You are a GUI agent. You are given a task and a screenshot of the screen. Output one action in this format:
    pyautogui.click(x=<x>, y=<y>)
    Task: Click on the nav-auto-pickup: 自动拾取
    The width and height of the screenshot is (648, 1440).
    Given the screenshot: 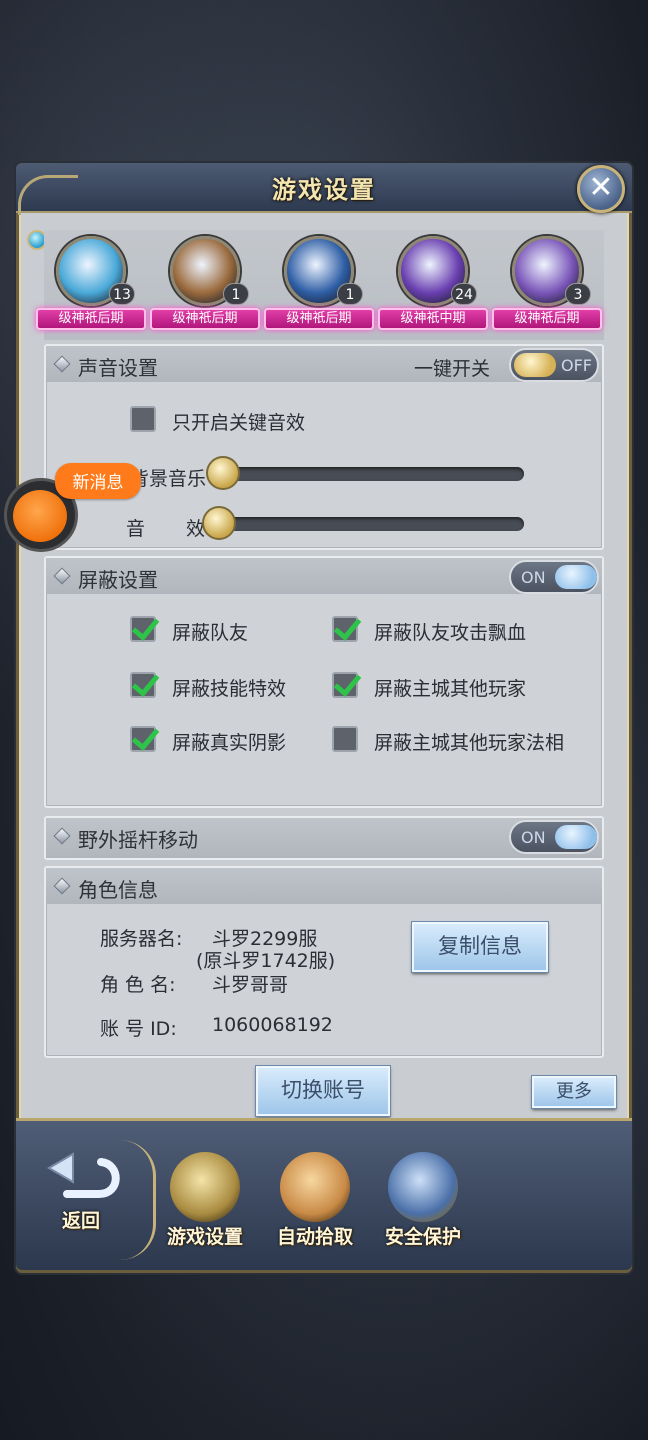 What is the action you would take?
    pyautogui.click(x=315, y=1200)
    